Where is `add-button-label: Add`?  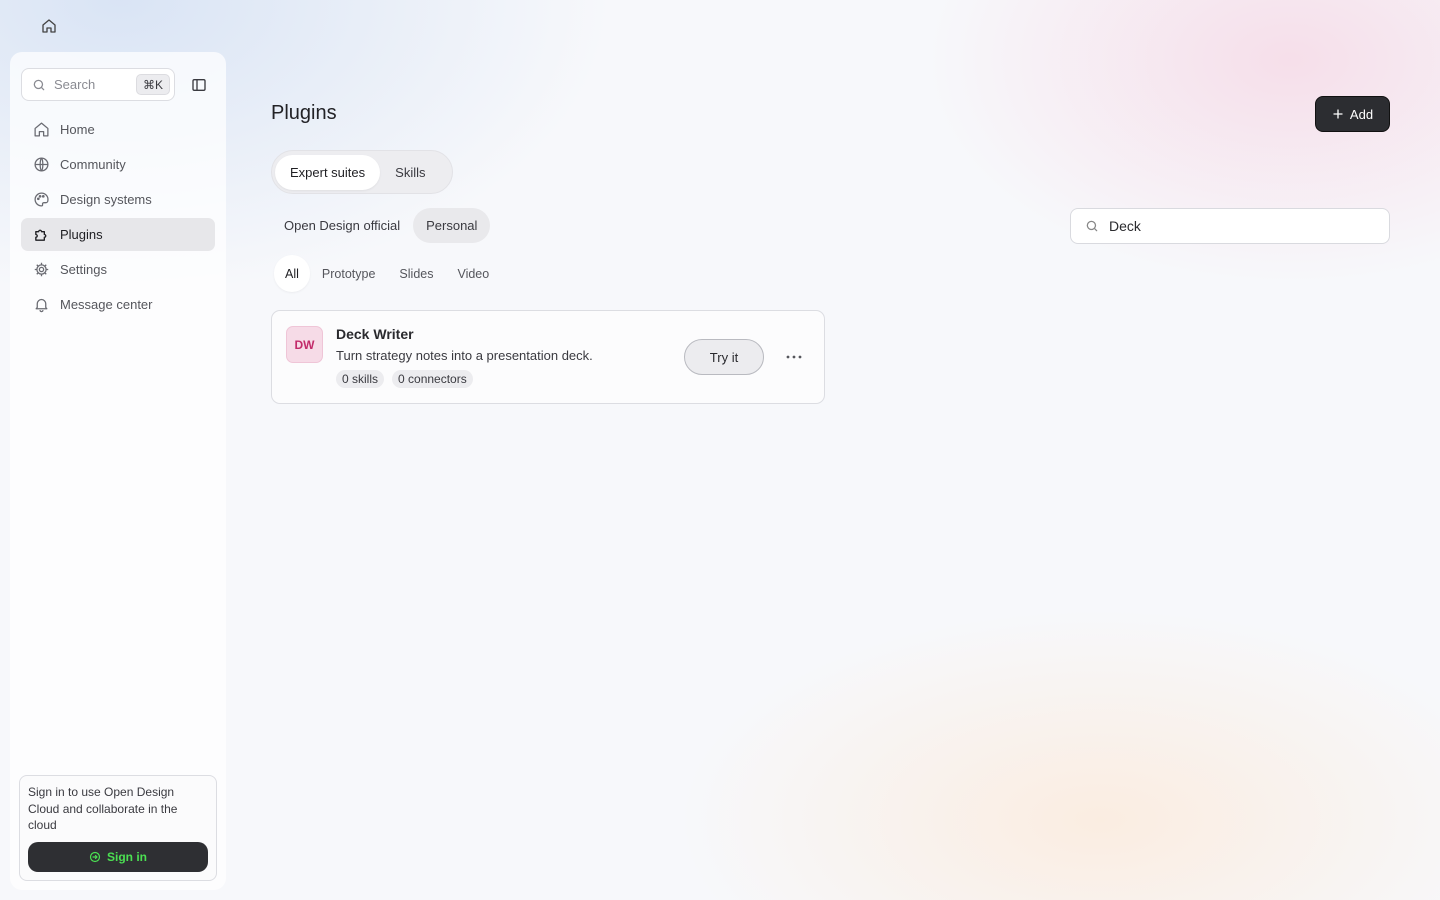 add-button-label: Add is located at coordinates (1361, 114).